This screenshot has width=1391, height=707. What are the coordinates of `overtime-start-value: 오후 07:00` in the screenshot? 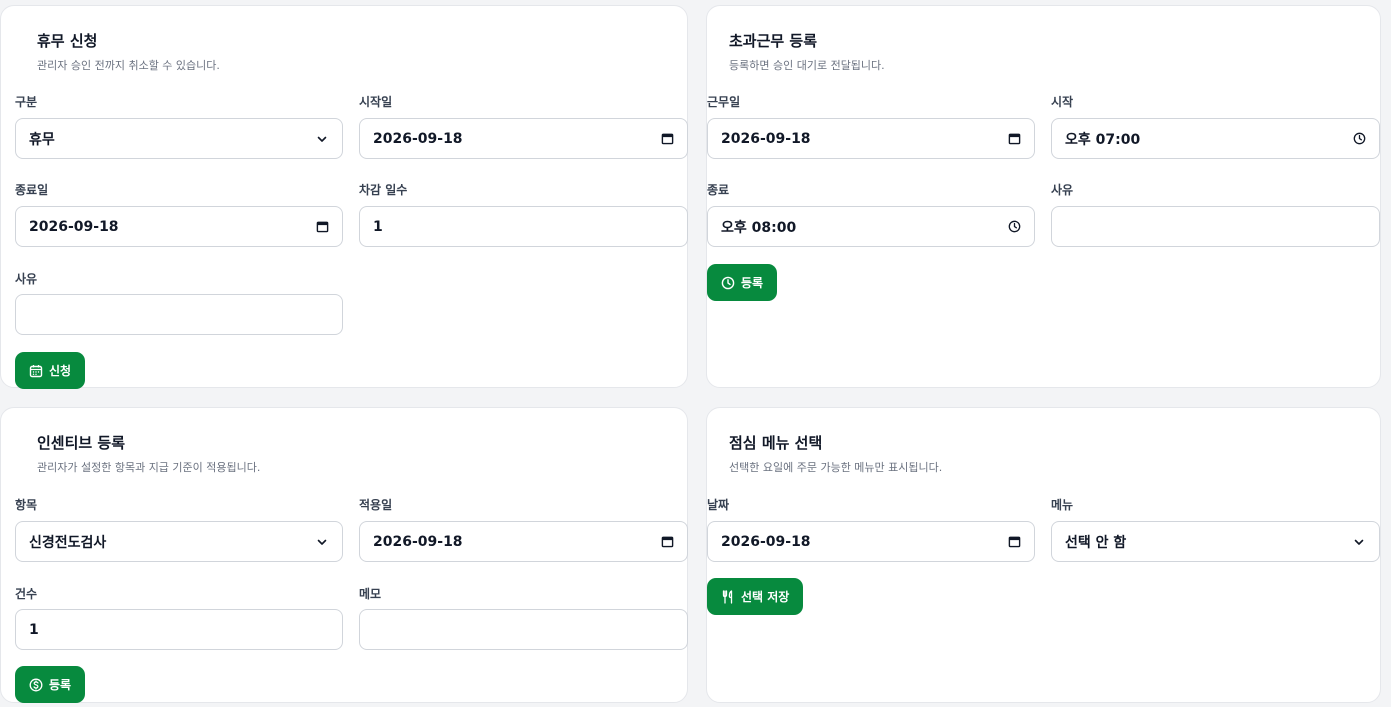 It's located at (1103, 139).